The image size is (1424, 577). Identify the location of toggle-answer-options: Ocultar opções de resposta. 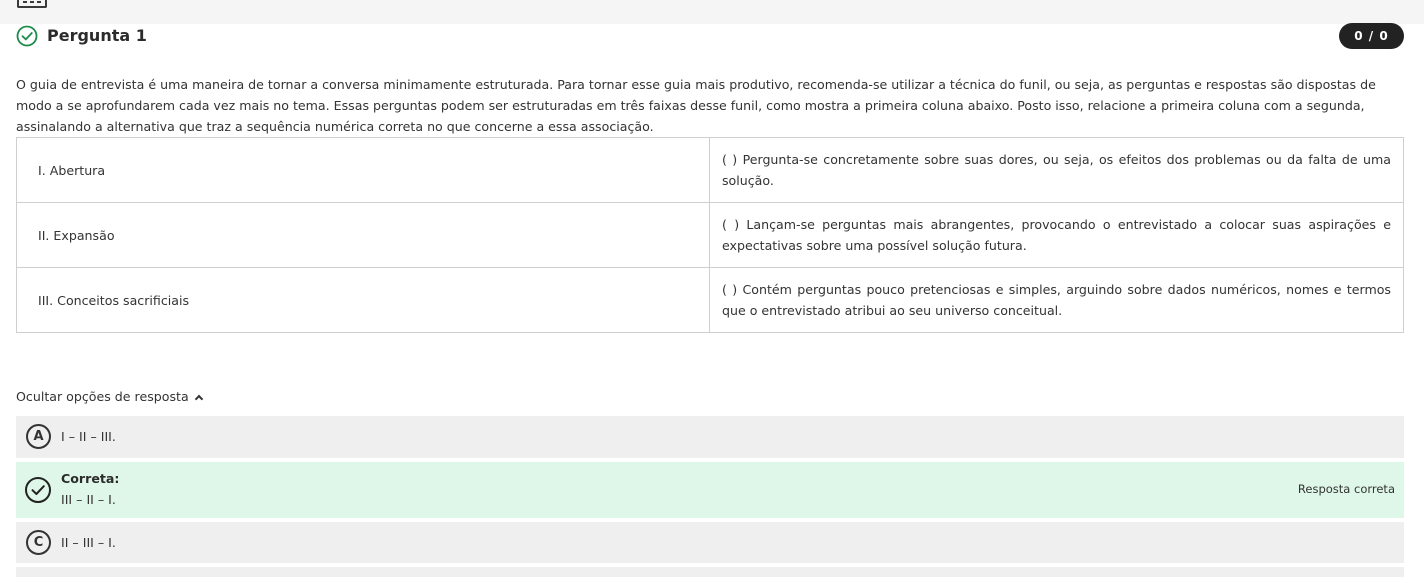
(109, 396).